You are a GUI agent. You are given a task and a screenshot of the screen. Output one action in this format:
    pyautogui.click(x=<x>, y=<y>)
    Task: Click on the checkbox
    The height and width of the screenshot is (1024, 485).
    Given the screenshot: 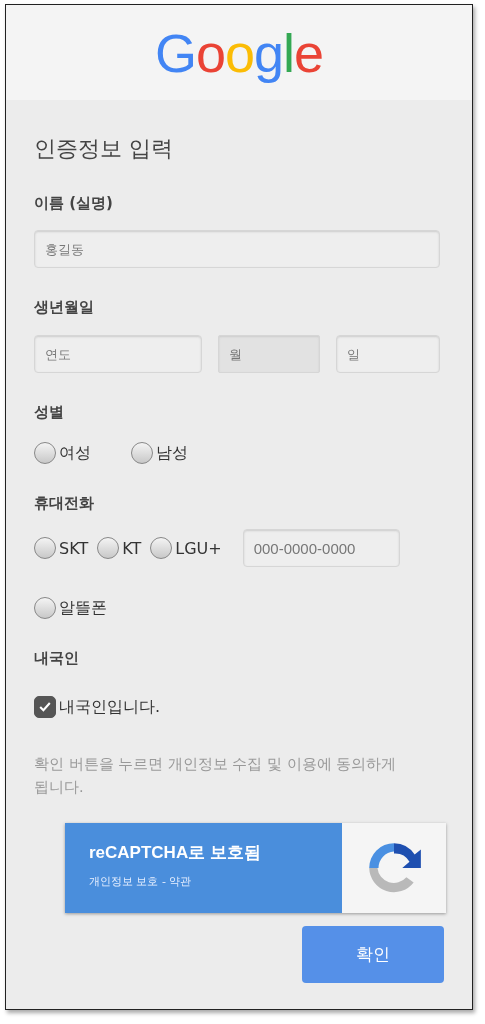 What is the action you would take?
    pyautogui.click(x=45, y=707)
    